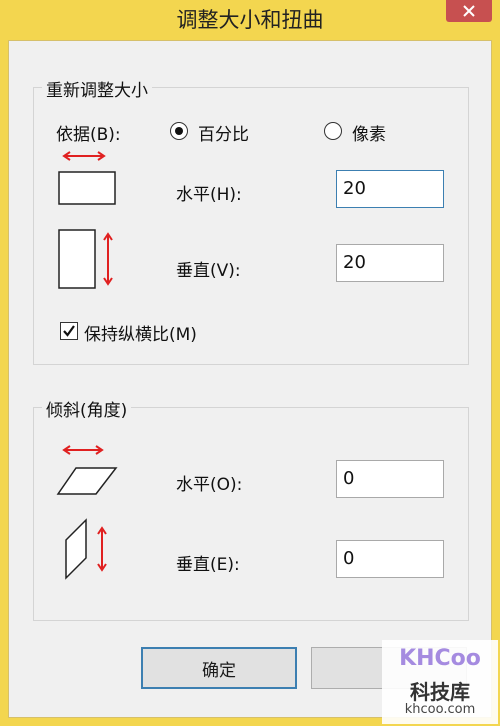  What do you see at coordinates (390, 263) in the screenshot?
I see `resize-vertical-input: 20` at bounding box center [390, 263].